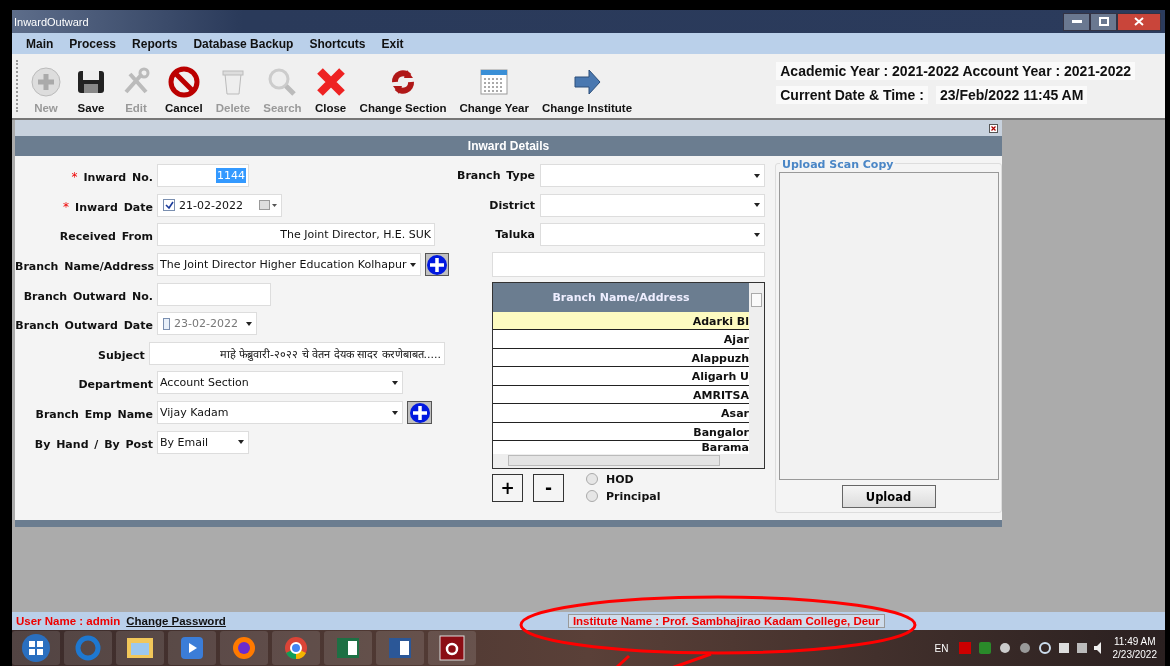 This screenshot has width=1170, height=666. I want to click on spreadsheet-icon, so click(348, 648).